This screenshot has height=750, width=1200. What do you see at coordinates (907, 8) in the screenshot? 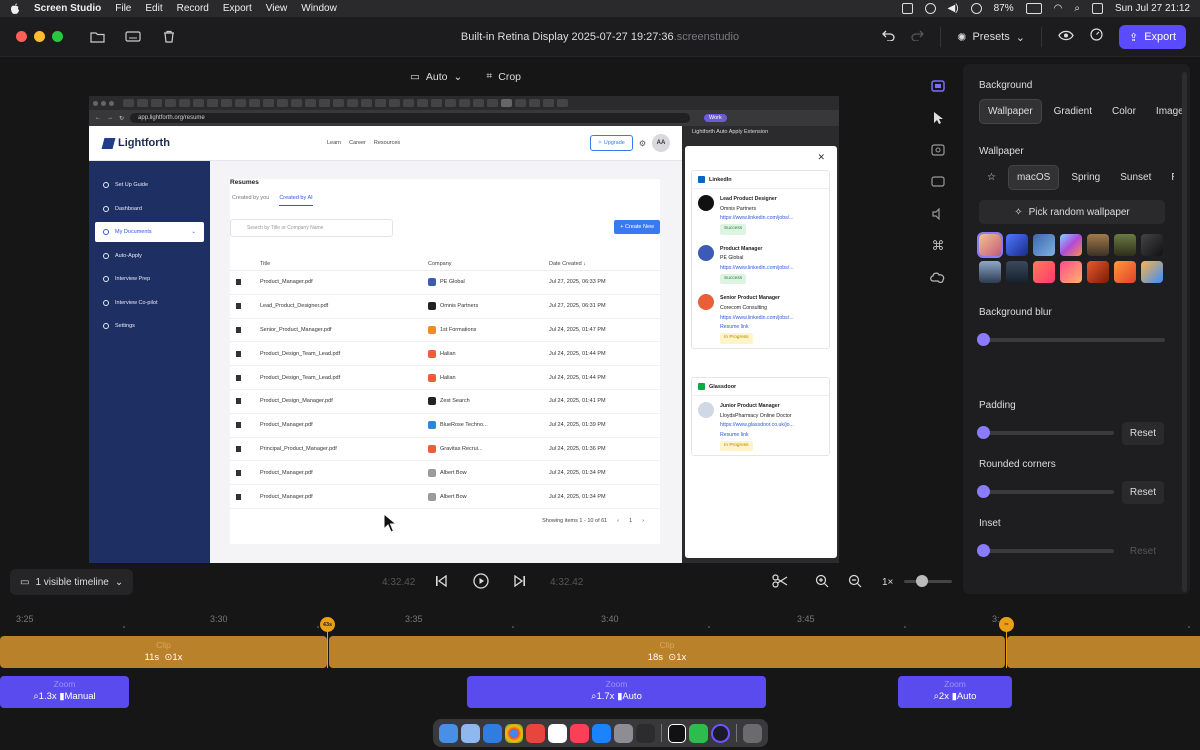
I see `status-app-icon` at bounding box center [907, 8].